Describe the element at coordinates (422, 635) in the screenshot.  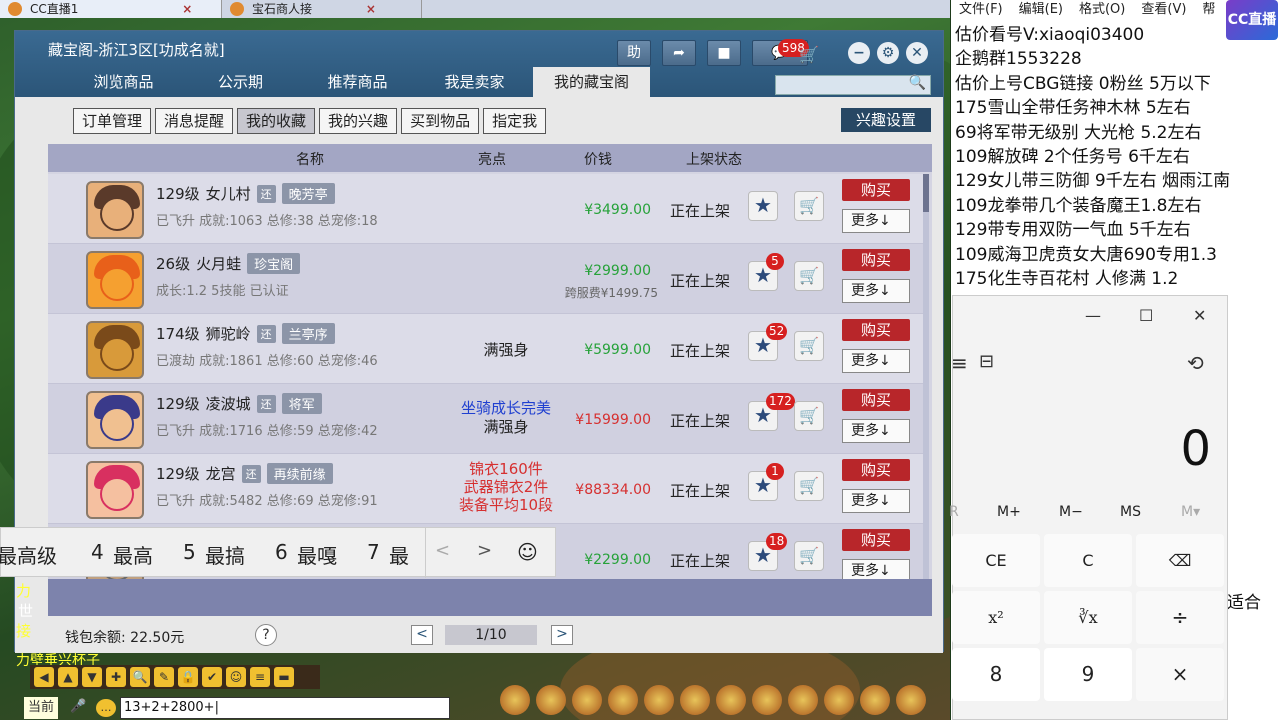
I see `prev-page-button: <` at that location.